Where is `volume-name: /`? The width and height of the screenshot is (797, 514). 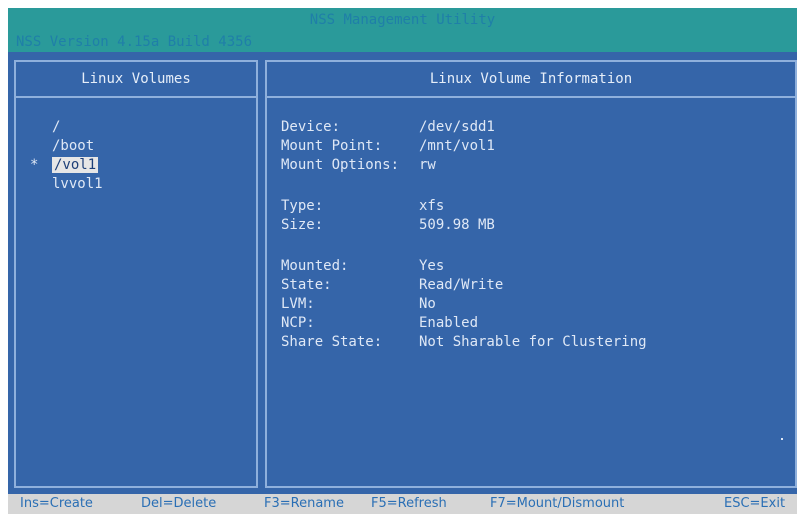 volume-name: / is located at coordinates (56, 127).